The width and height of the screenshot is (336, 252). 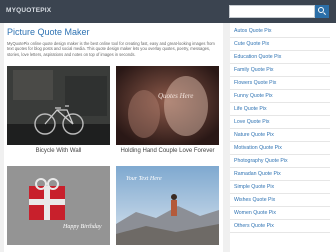 What do you see at coordinates (175, 96) in the screenshot?
I see `card-overlay-text: Quotes Here` at bounding box center [175, 96].